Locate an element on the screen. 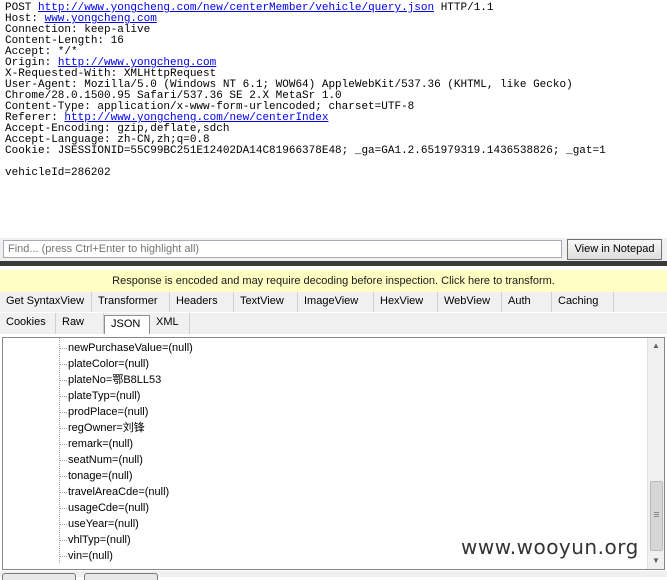  tab-json: JSON is located at coordinates (127, 324).